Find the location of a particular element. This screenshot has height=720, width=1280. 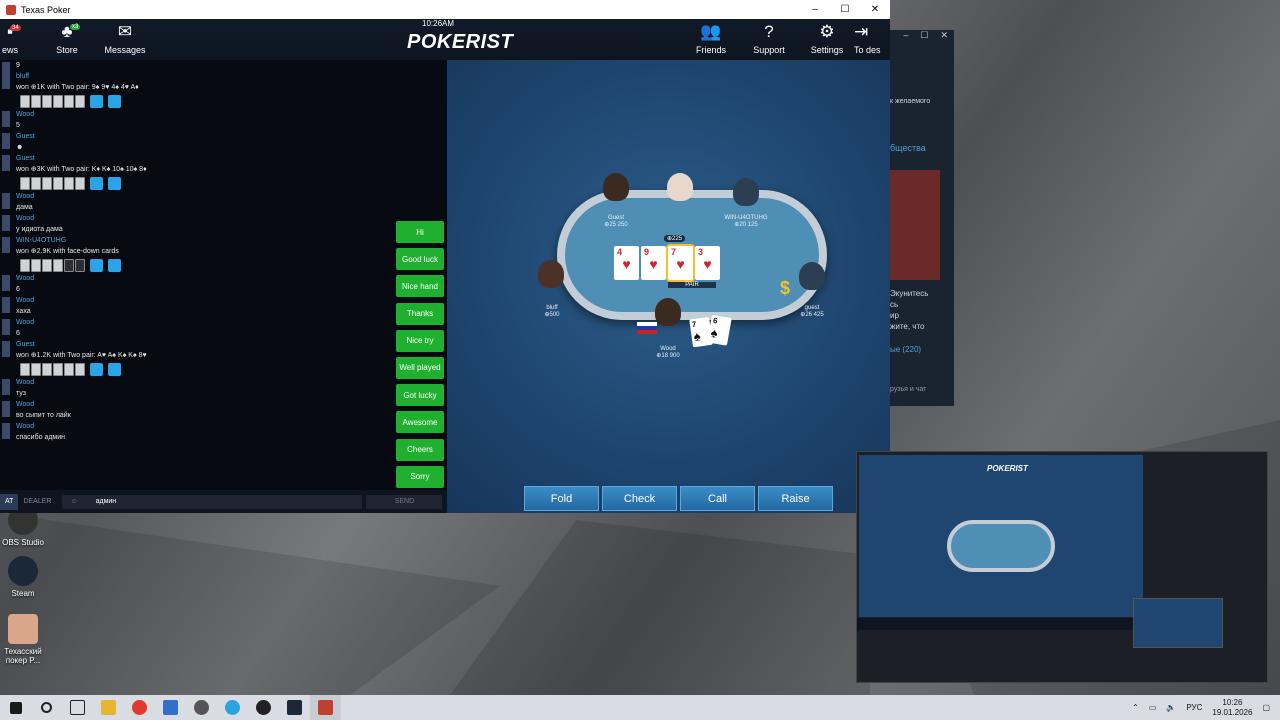

quick-reply-button: Cheers is located at coordinates (420, 449).